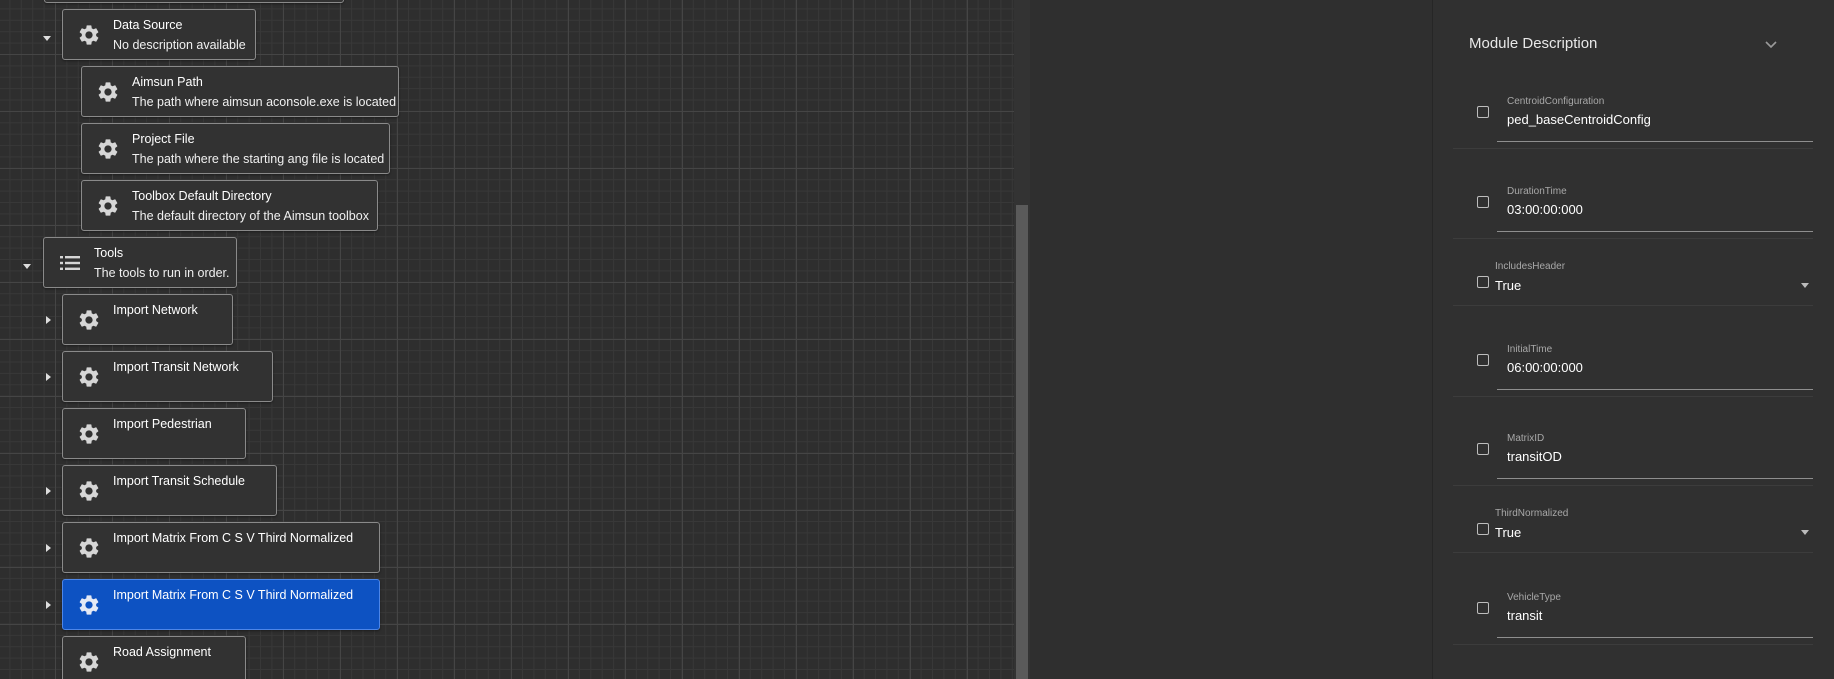 This screenshot has height=679, width=1834. What do you see at coordinates (148, 25) in the screenshot?
I see `module-name: Data Source` at bounding box center [148, 25].